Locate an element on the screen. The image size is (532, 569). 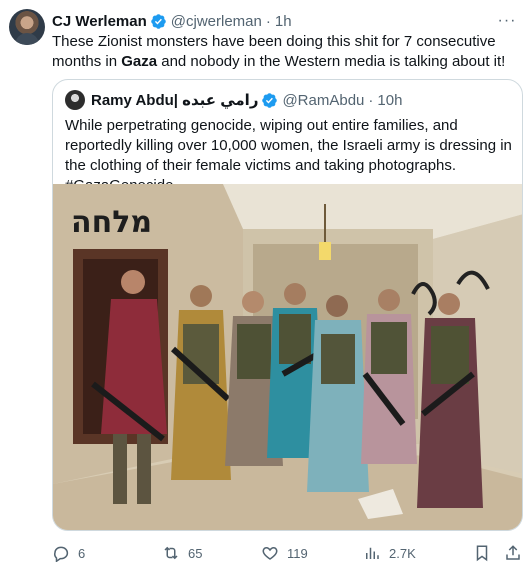
like-button: 119 is located at coordinates (284, 553).